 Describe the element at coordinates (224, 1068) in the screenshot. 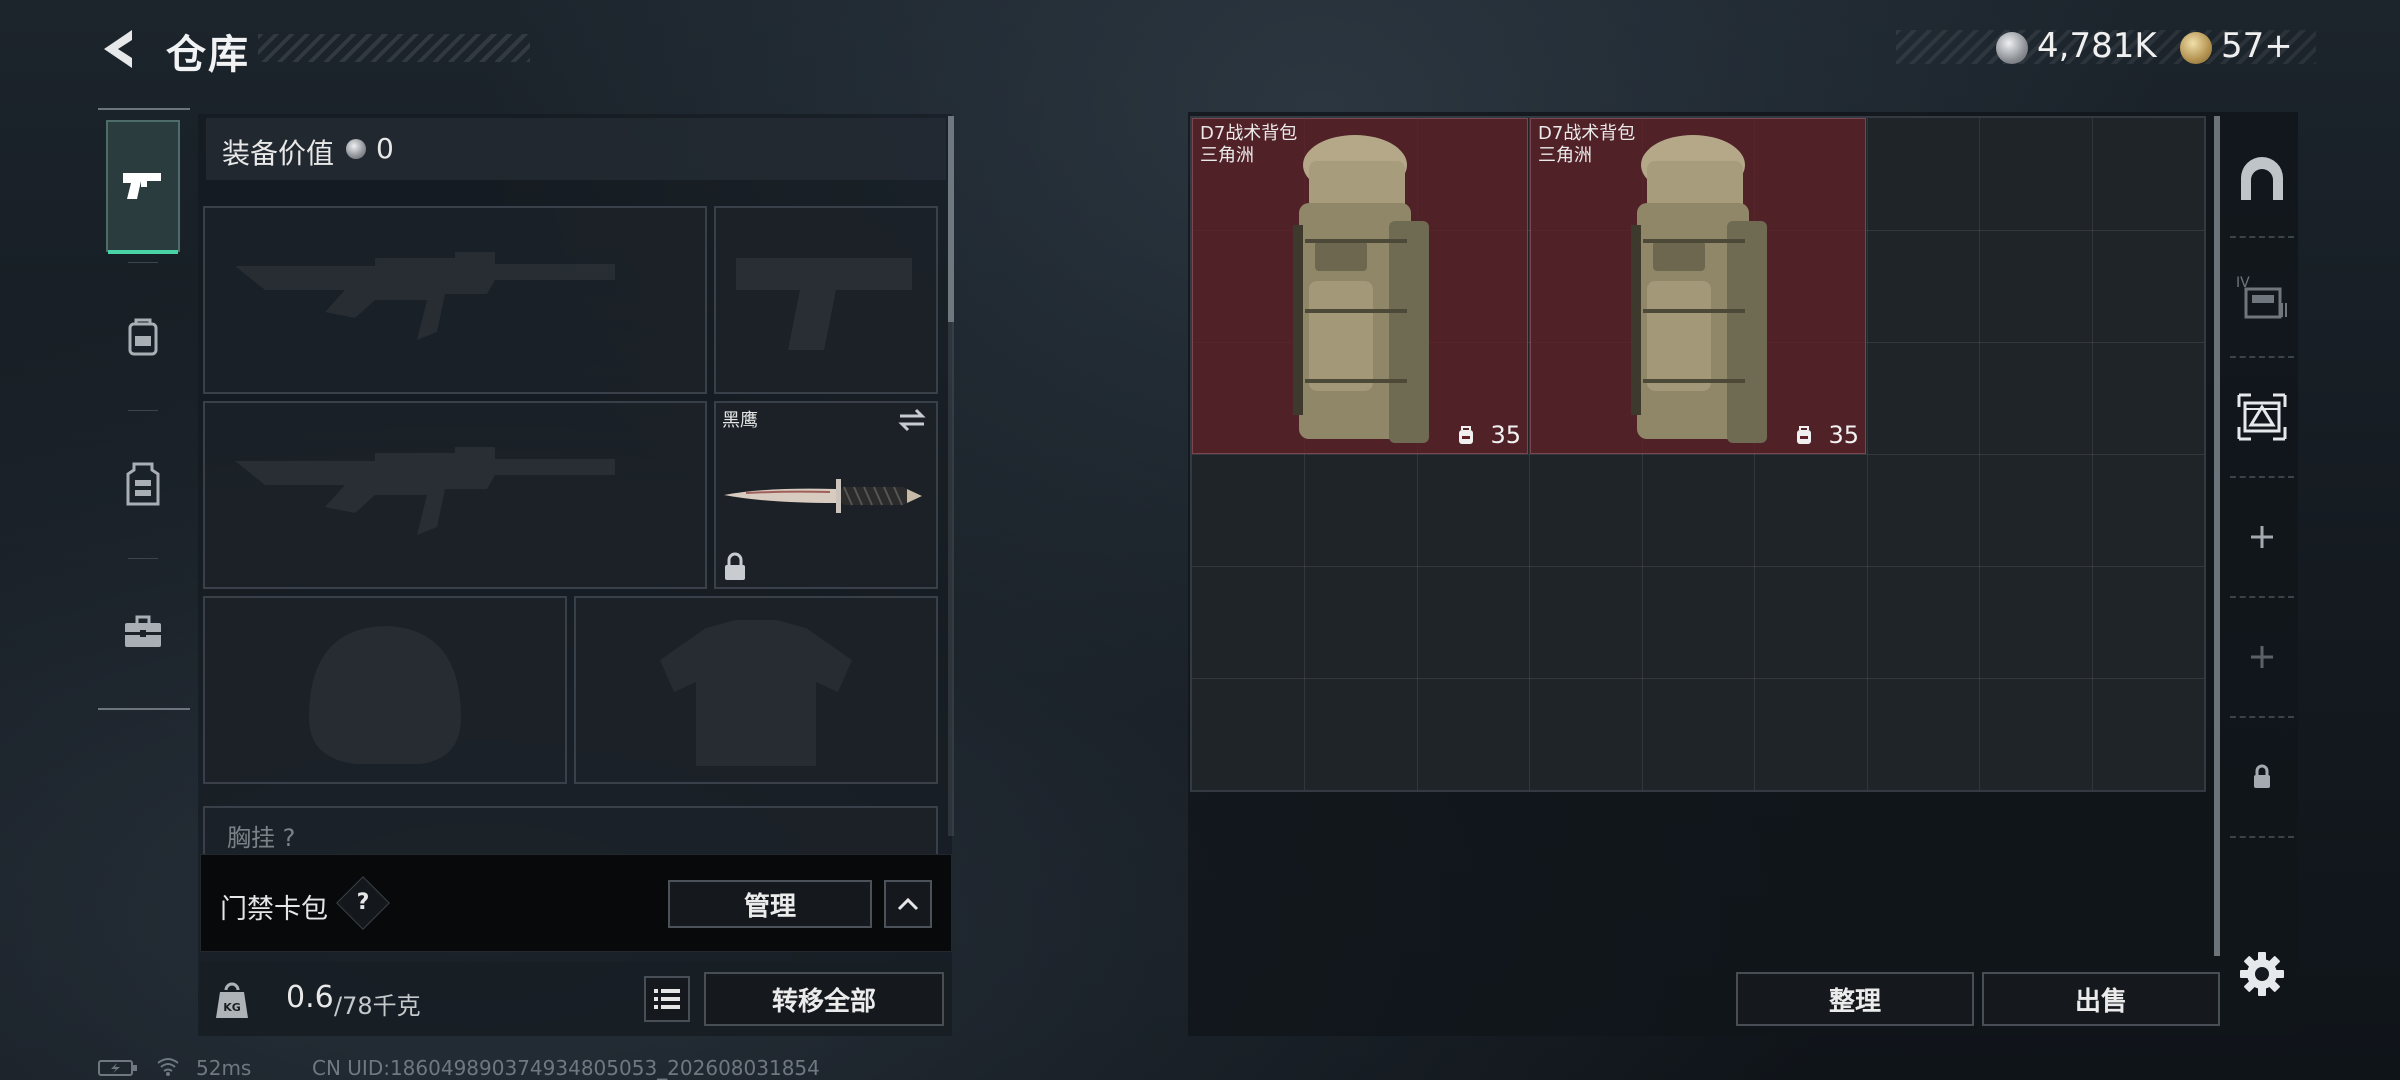

I see `ping-text: 52ms` at that location.